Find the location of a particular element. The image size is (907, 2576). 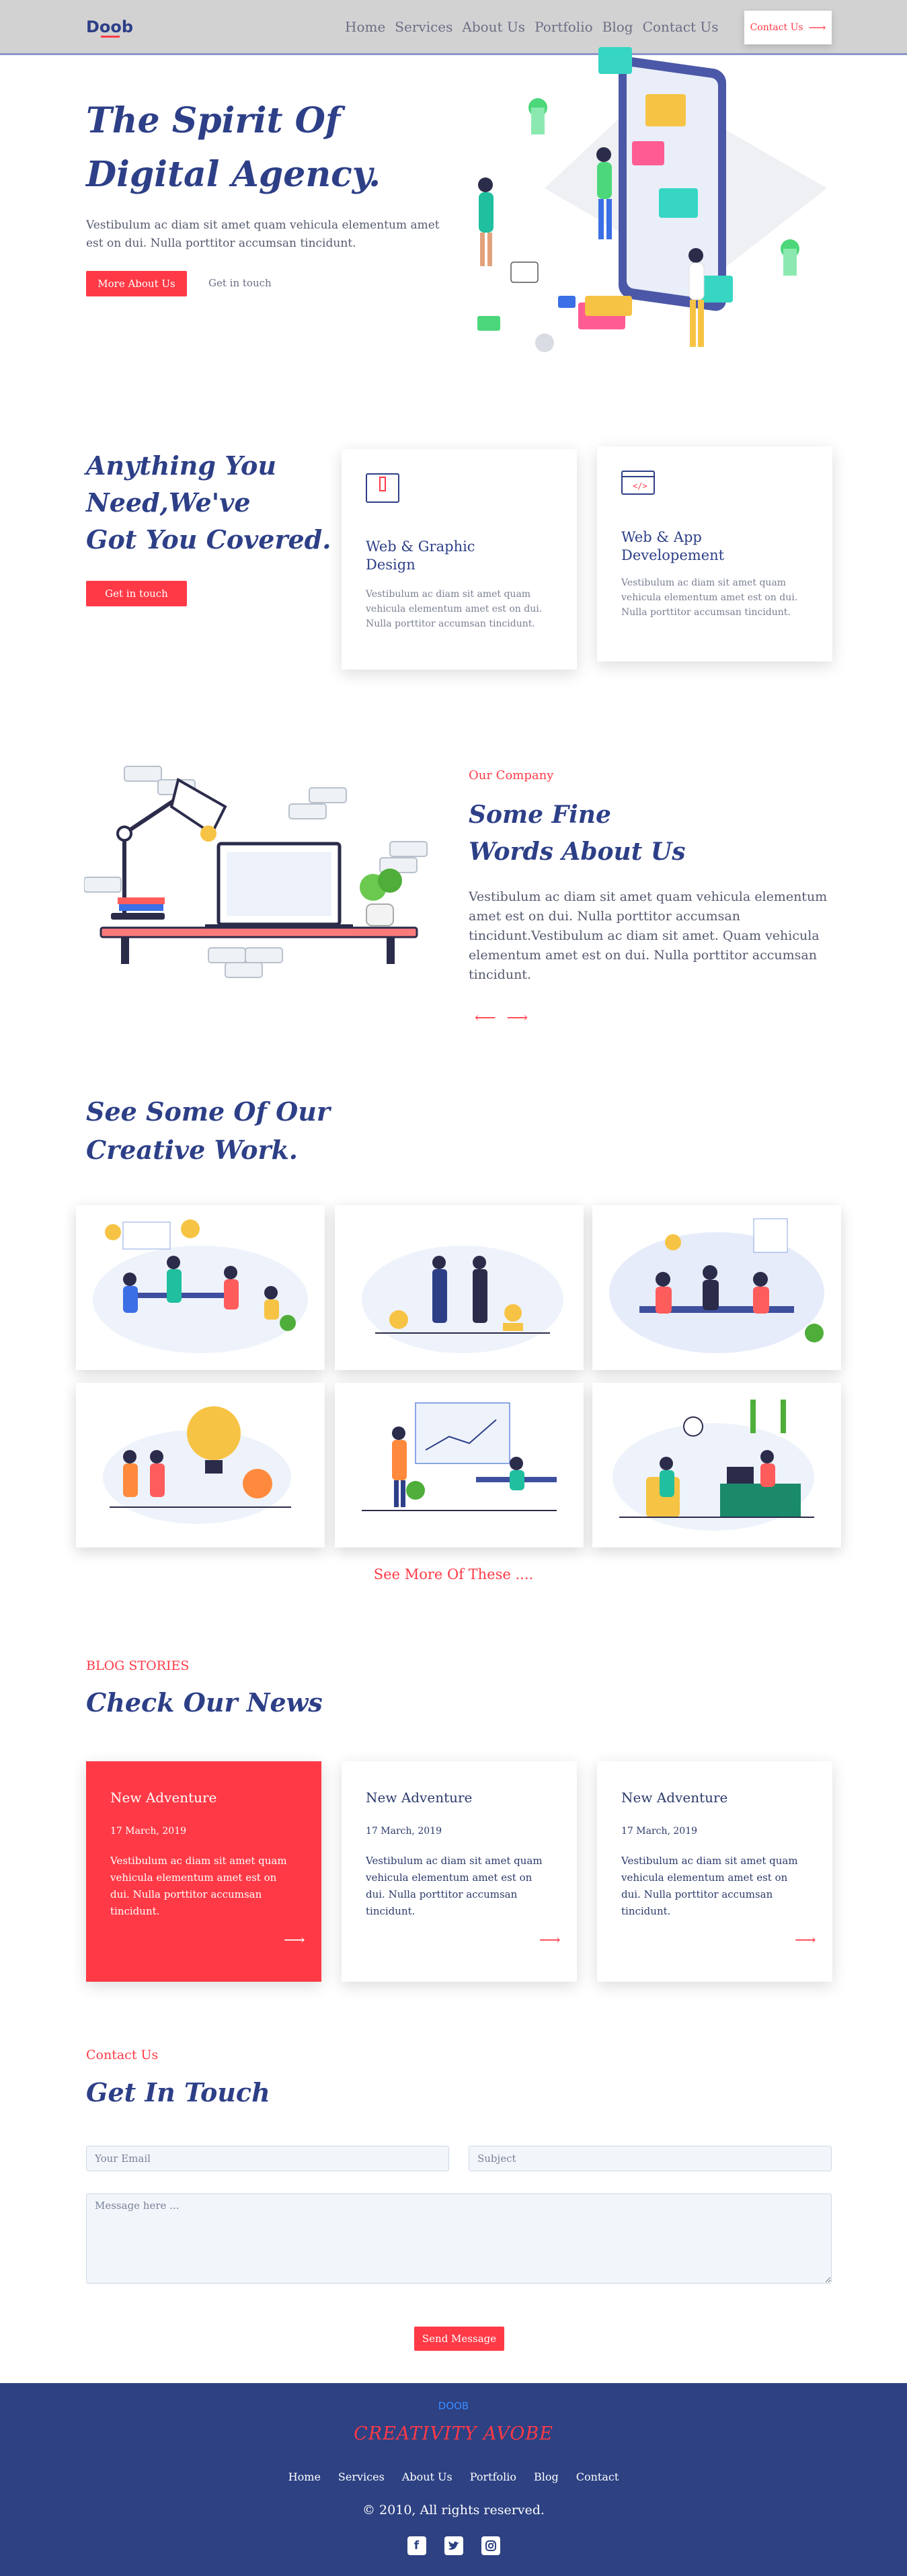

message-field is located at coordinates (459, 2238).